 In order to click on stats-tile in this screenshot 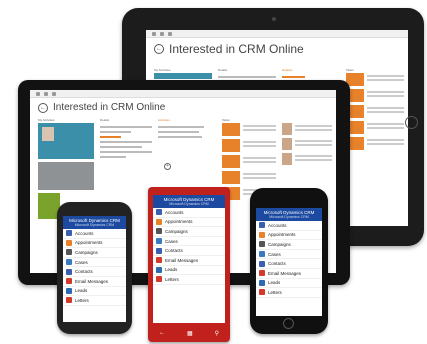, I will do `click(66, 176)`.